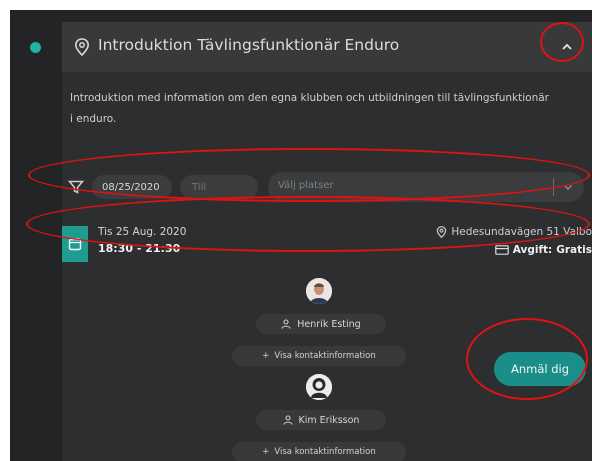  Describe the element at coordinates (219, 187) in the screenshot. I see `date-to-input` at that location.